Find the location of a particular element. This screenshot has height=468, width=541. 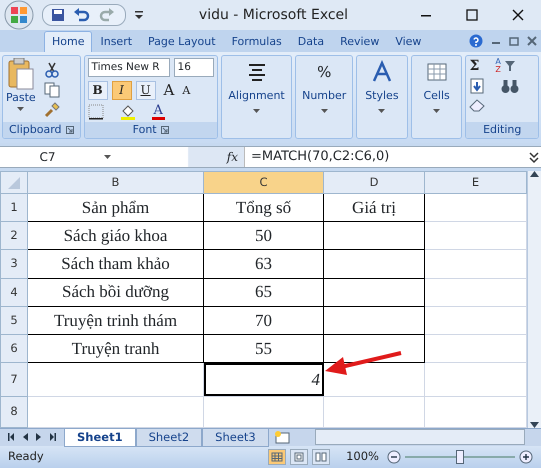

sheet-last-icon is located at coordinates (53, 437).